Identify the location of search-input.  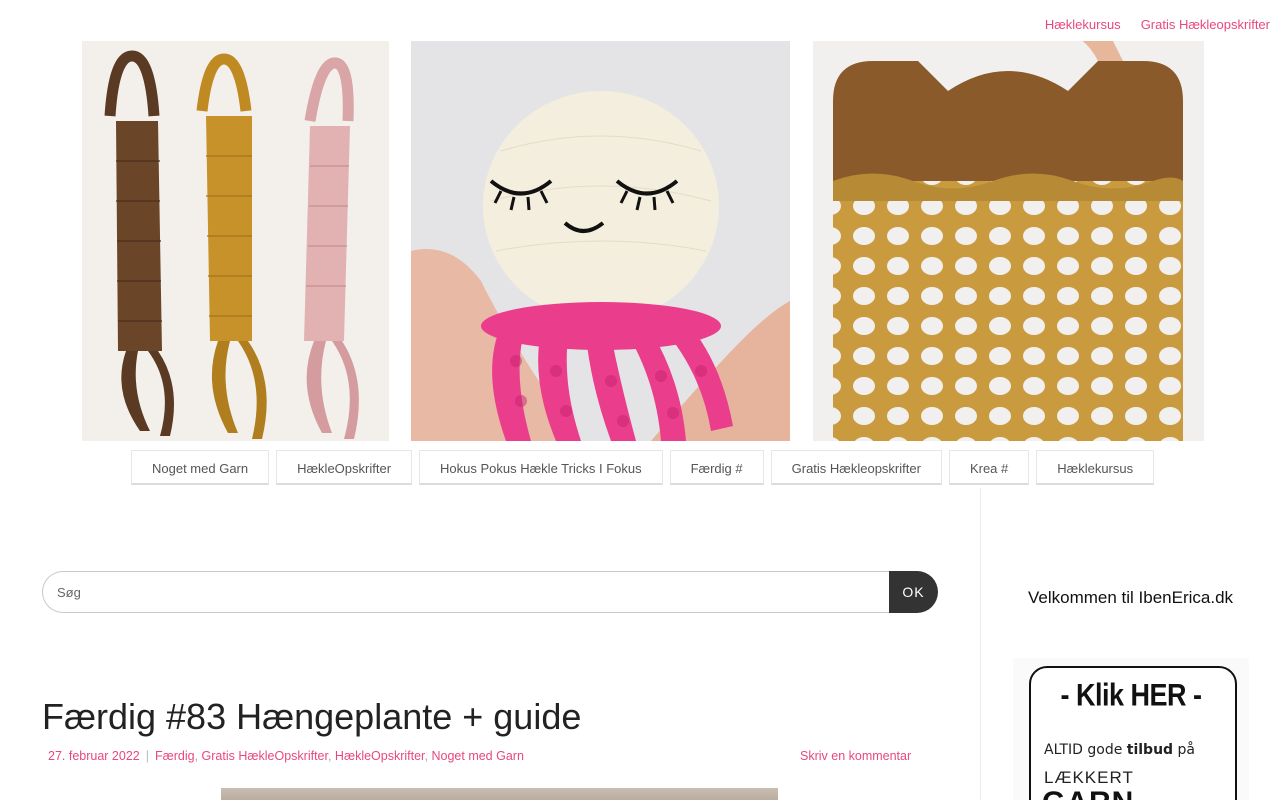
(466, 592).